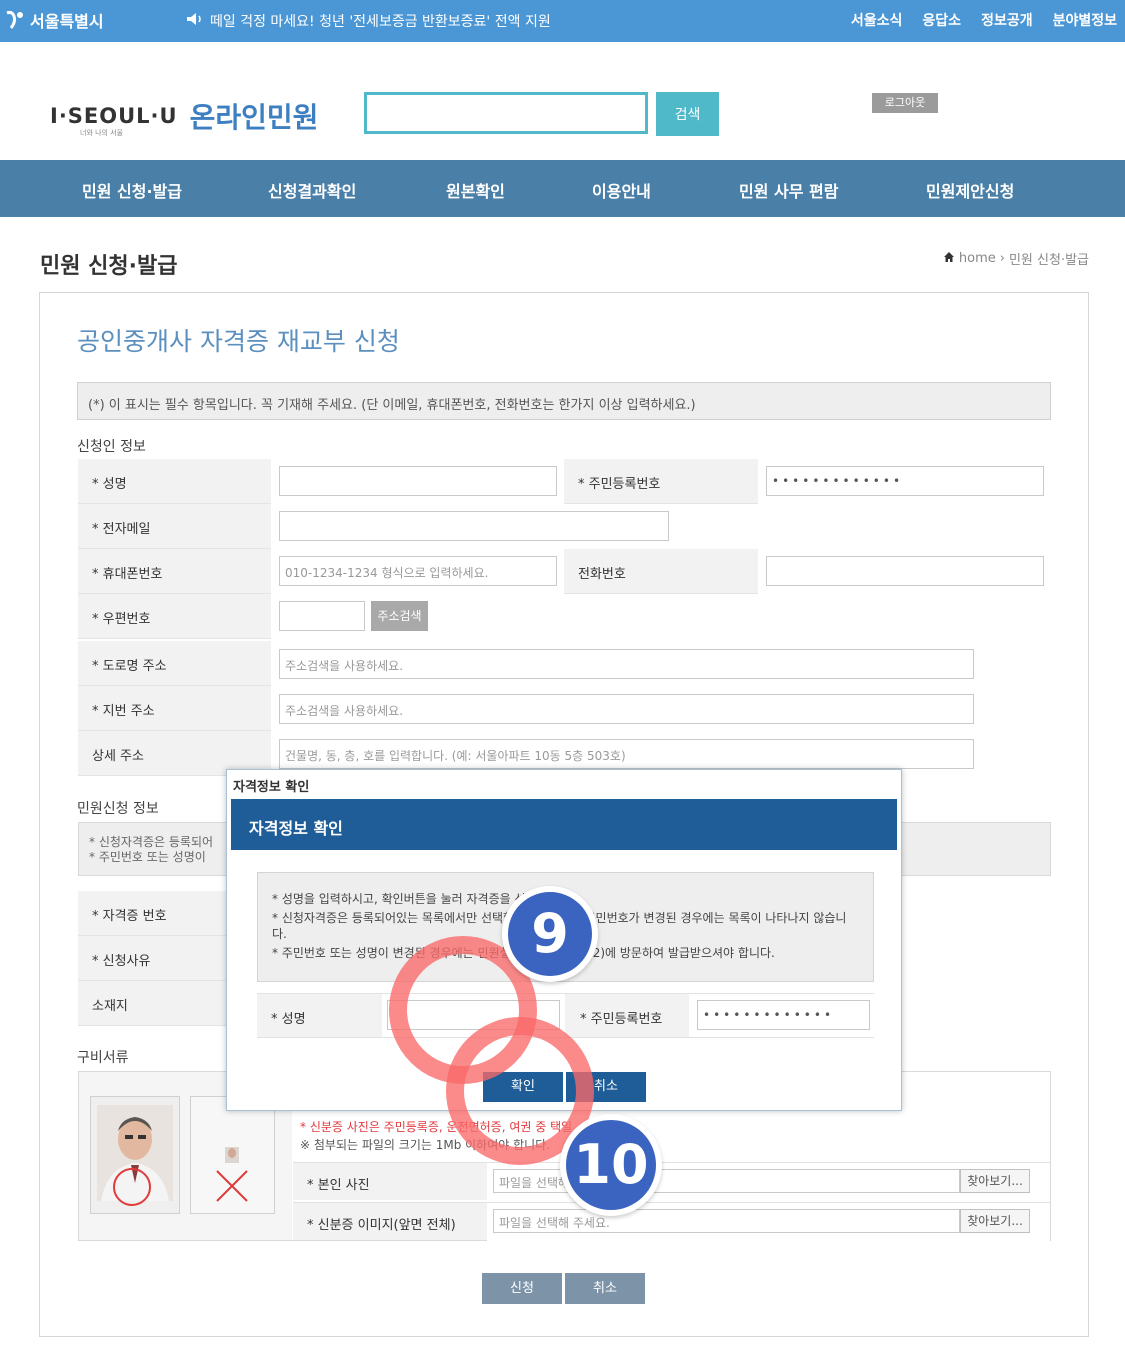 This screenshot has height=1351, width=1125. Describe the element at coordinates (783, 1015) in the screenshot. I see `modal-rrn-field: •••••••••••••` at that location.